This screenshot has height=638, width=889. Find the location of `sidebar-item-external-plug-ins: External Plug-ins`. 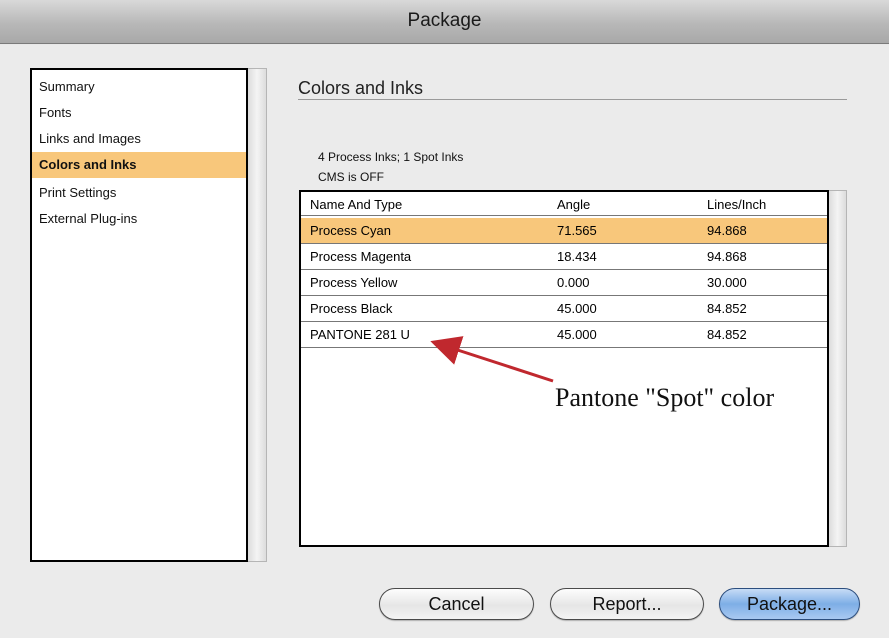

sidebar-item-external-plug-ins: External Plug-ins is located at coordinates (139, 219).